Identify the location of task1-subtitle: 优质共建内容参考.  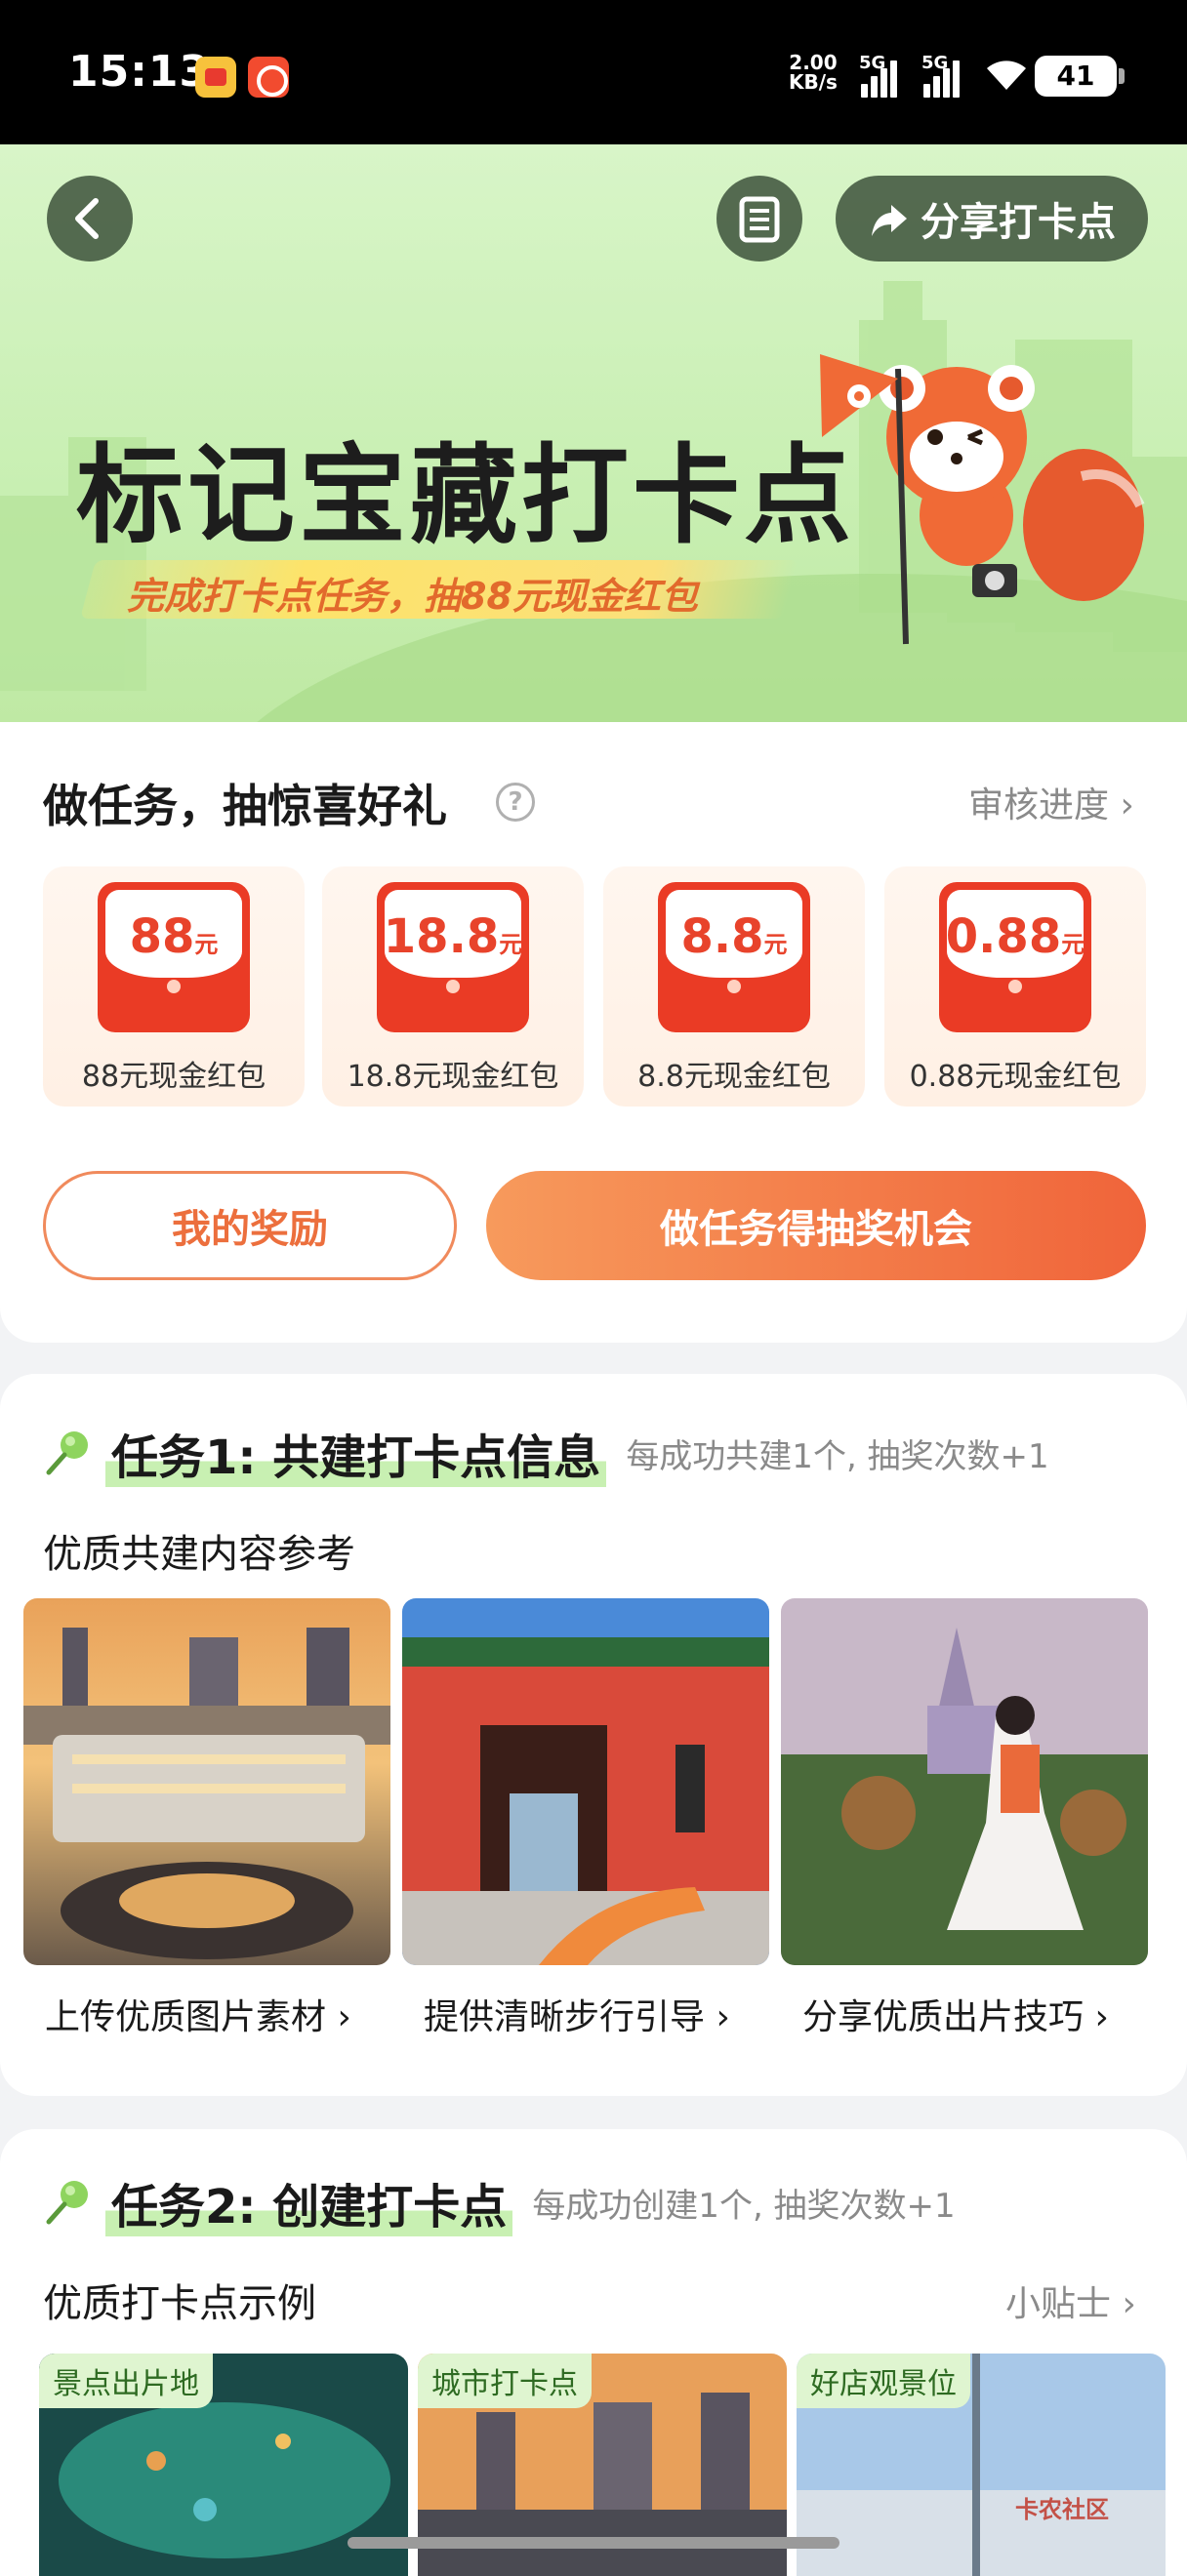
(199, 1554).